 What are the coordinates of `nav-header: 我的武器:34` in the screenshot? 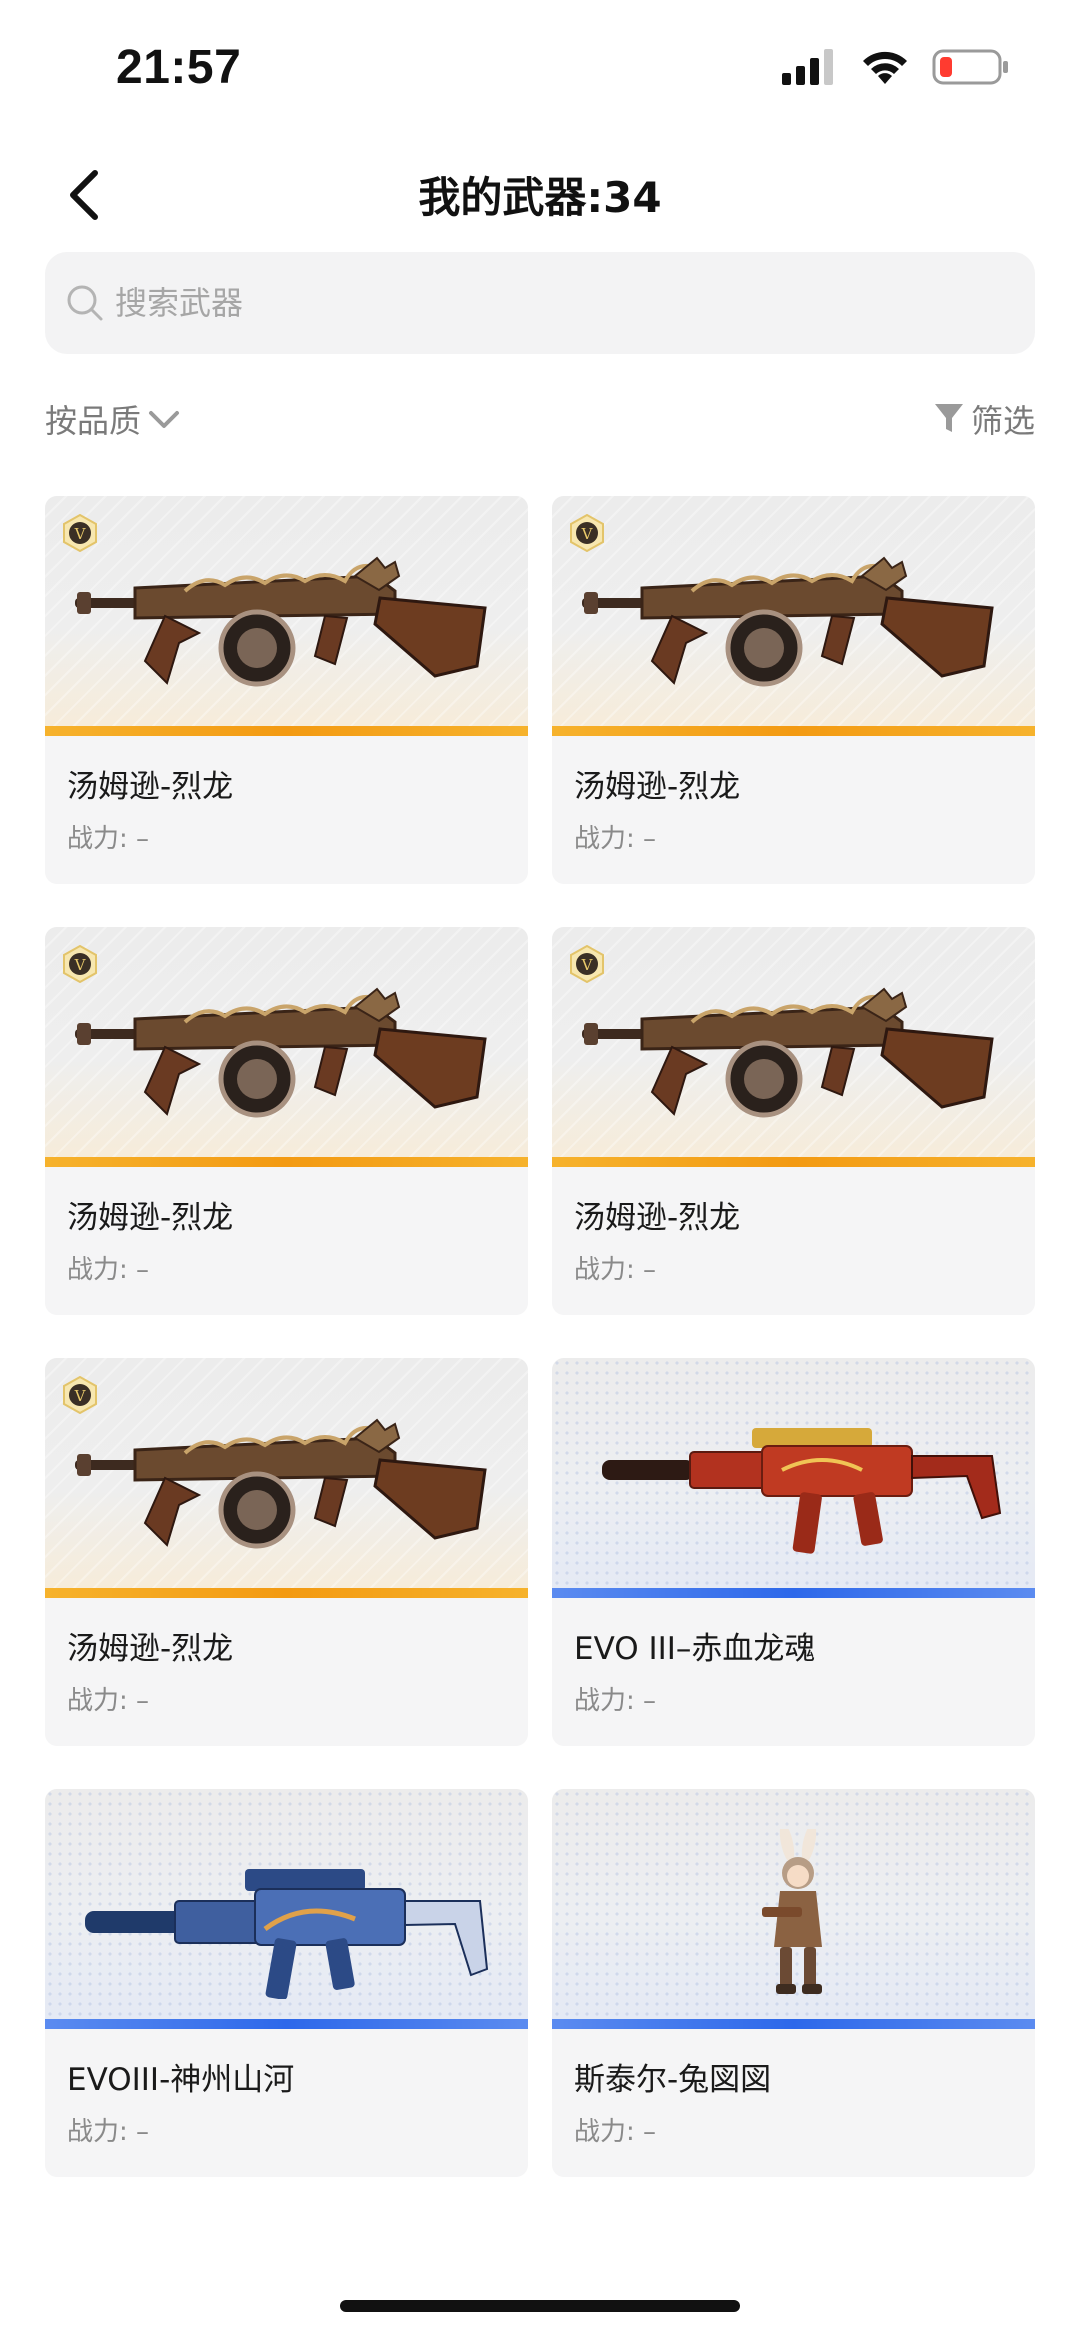 It's located at (540, 195).